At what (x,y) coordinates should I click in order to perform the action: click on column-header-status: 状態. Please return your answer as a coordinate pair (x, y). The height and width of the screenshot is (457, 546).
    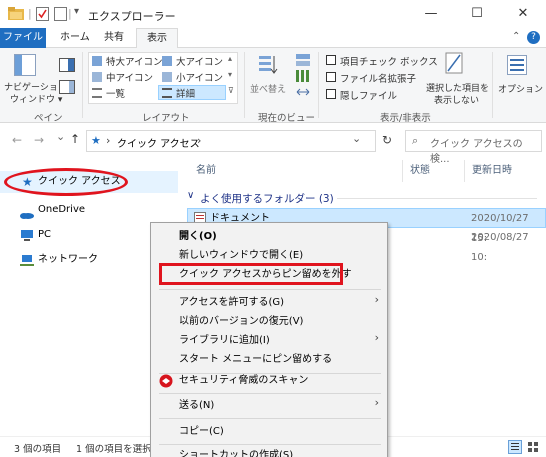
    Looking at the image, I should click on (420, 171).